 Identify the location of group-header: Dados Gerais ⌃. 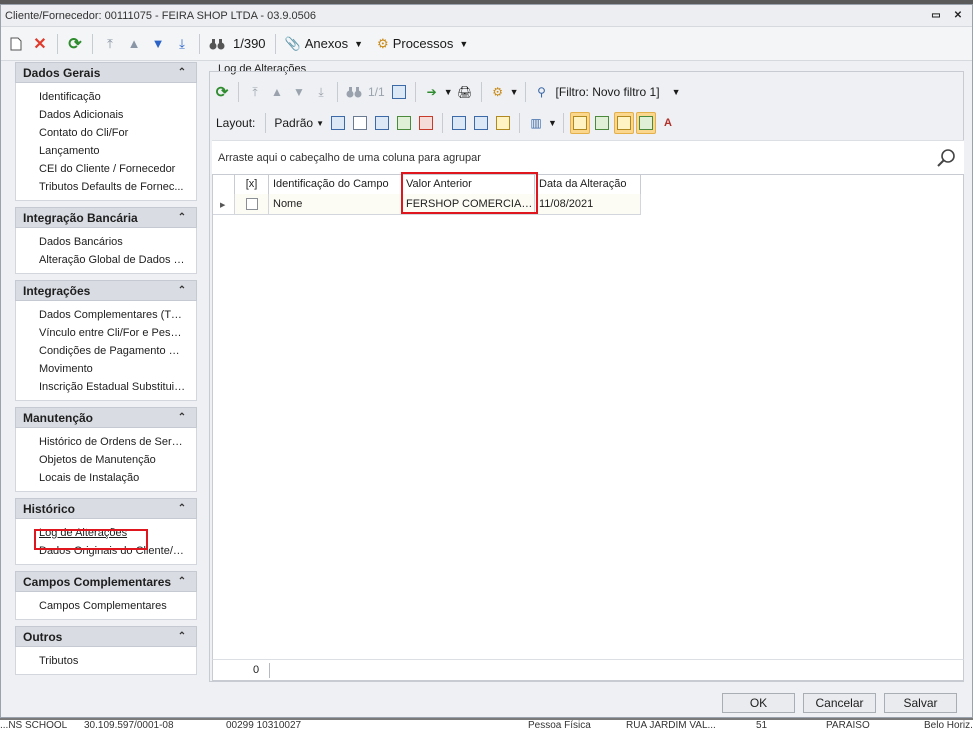
(106, 72).